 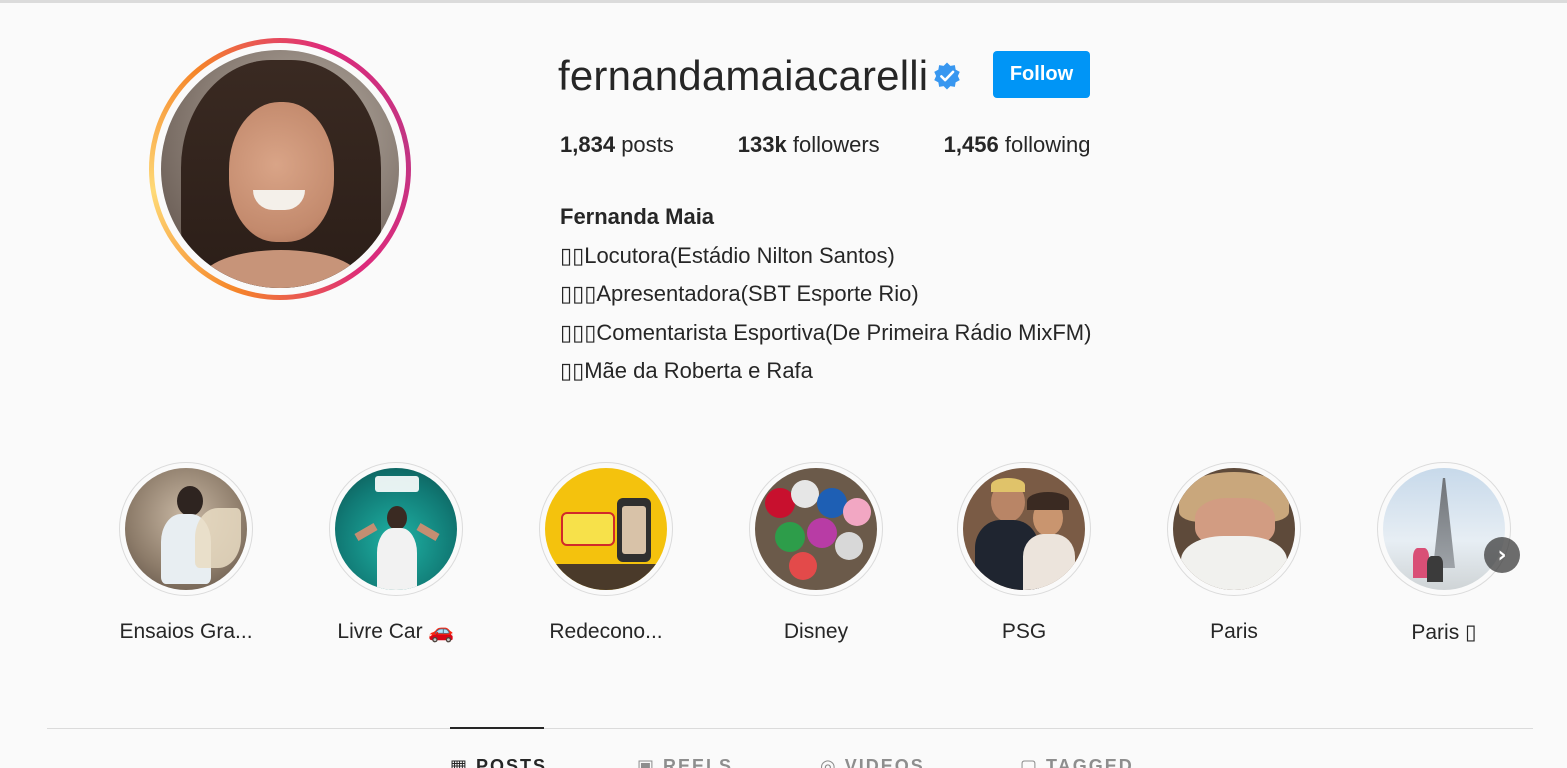 I want to click on tab-tagged: ▢ TAGGED, so click(x=1077, y=762).